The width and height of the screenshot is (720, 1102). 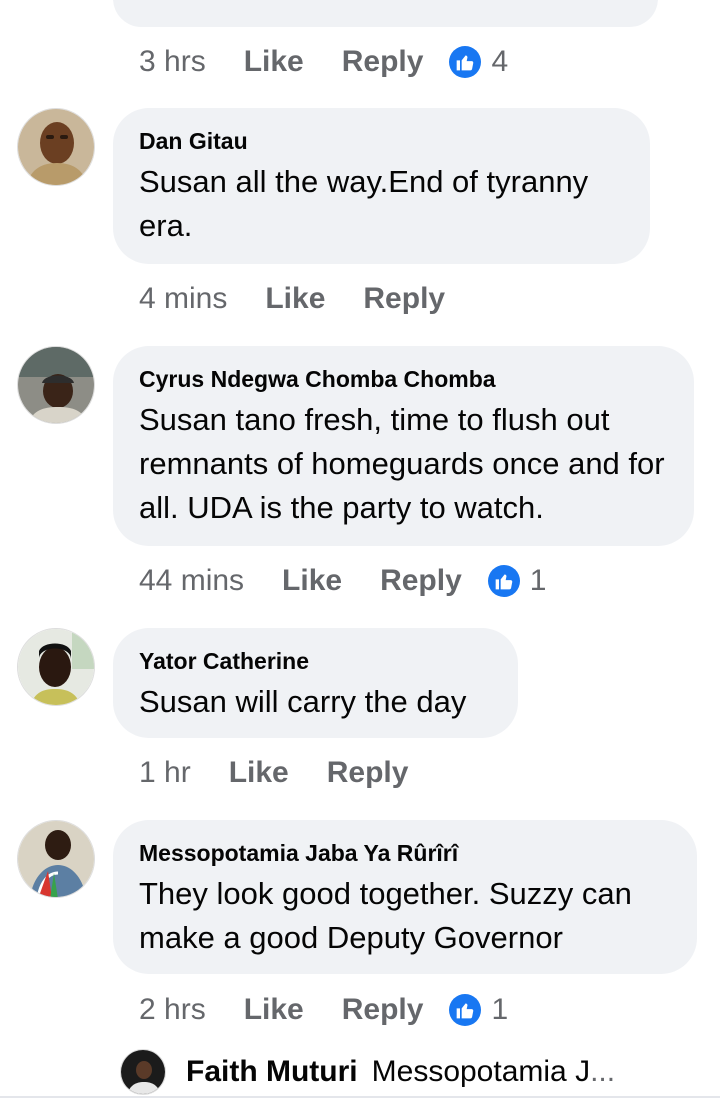 I want to click on comment-actions: 2 hrs Like Reply 1, so click(x=323, y=1010).